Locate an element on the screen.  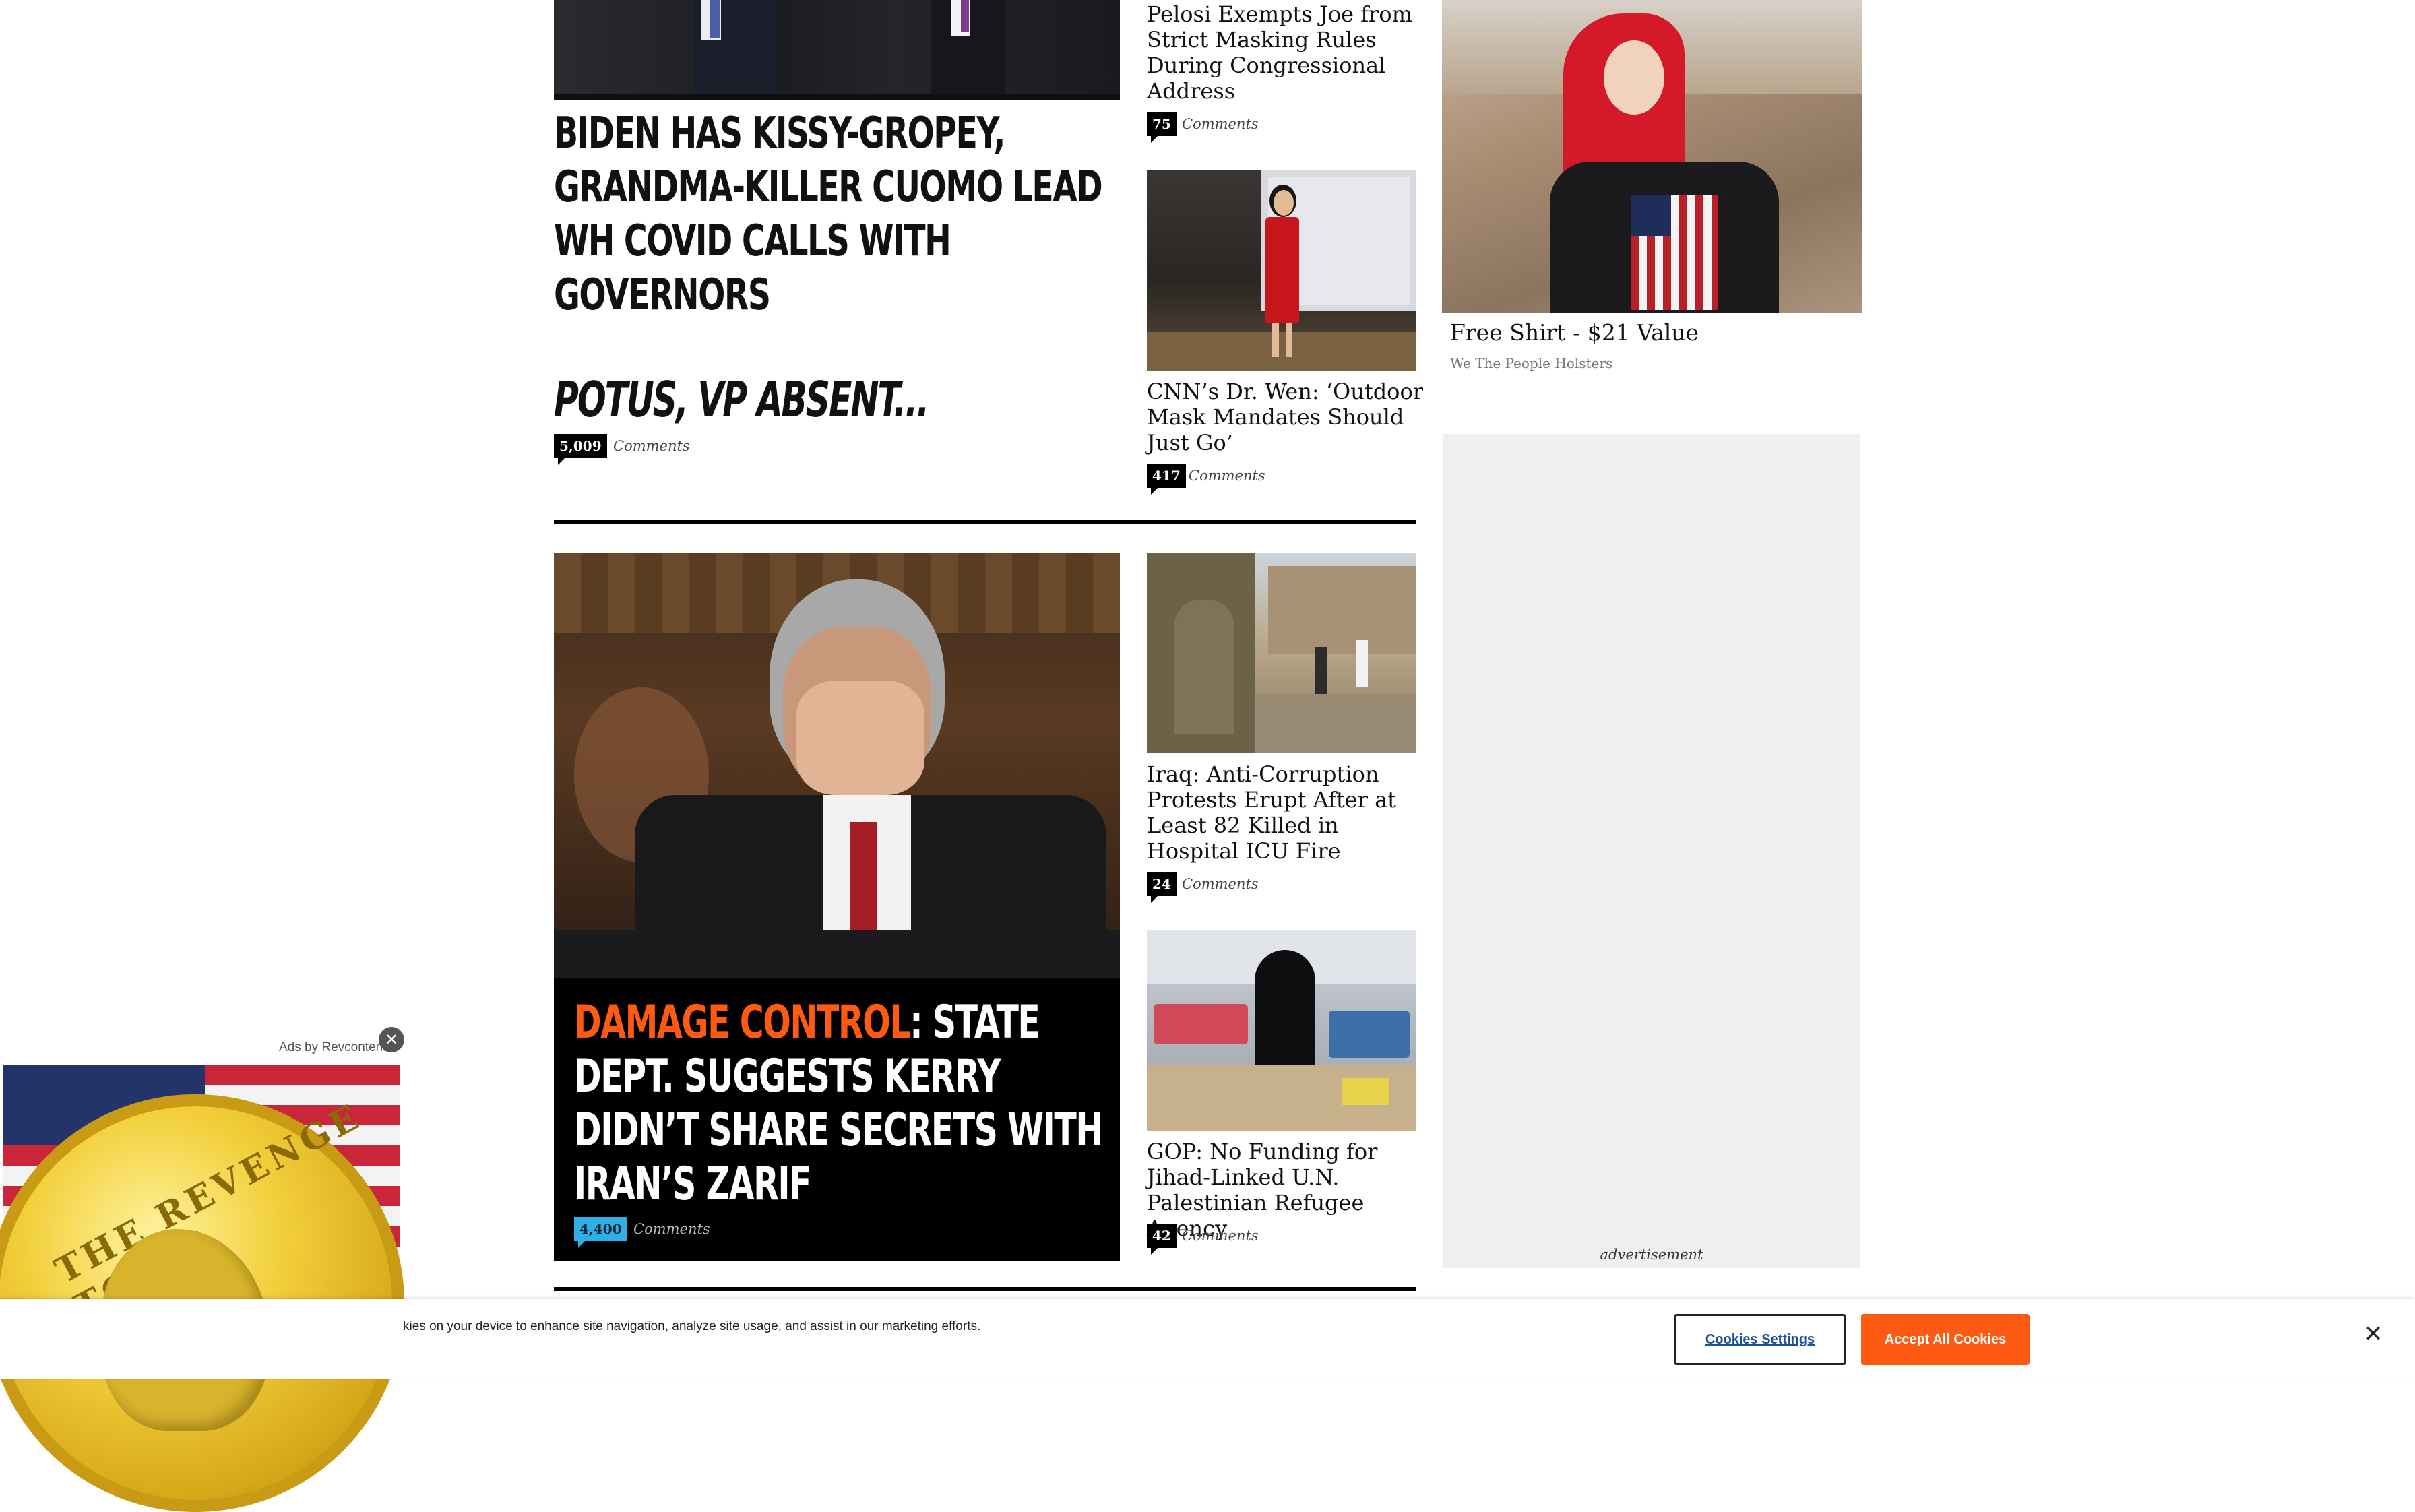
comment-count-badge: 5,009 is located at coordinates (580, 450).